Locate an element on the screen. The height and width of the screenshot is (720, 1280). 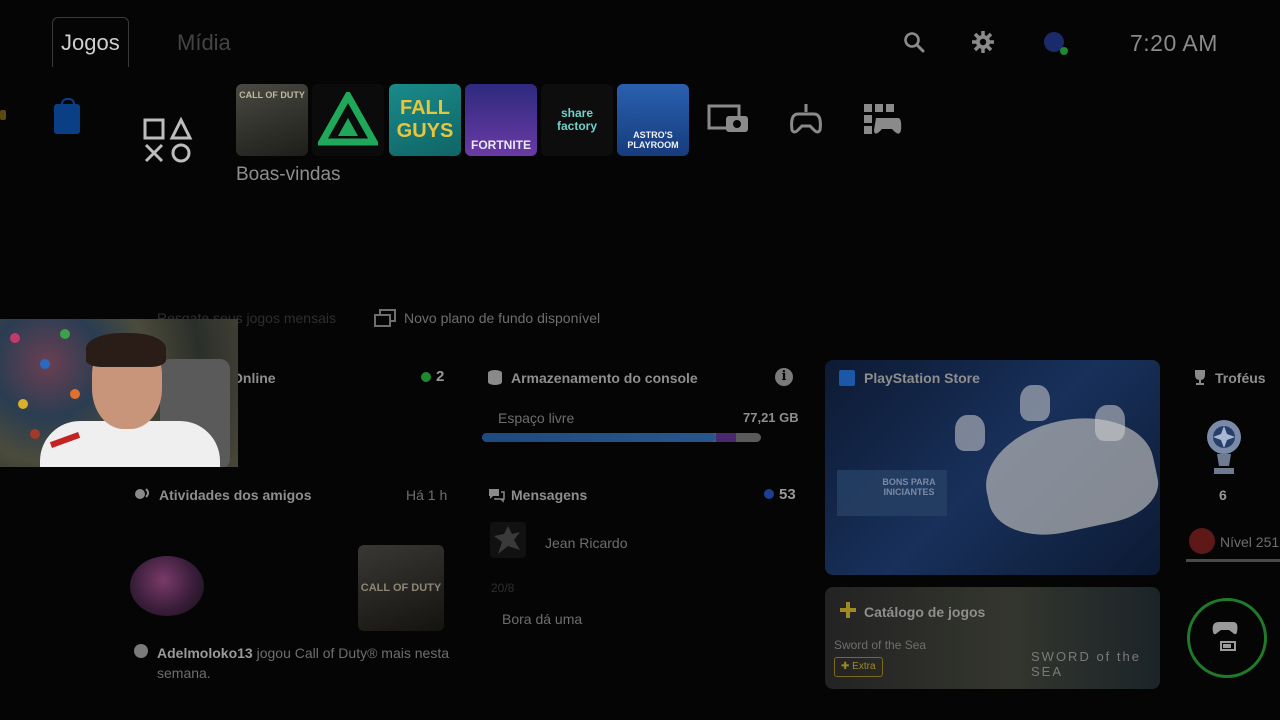
ps-store-title: PlayStation Store is located at coordinates (922, 378).